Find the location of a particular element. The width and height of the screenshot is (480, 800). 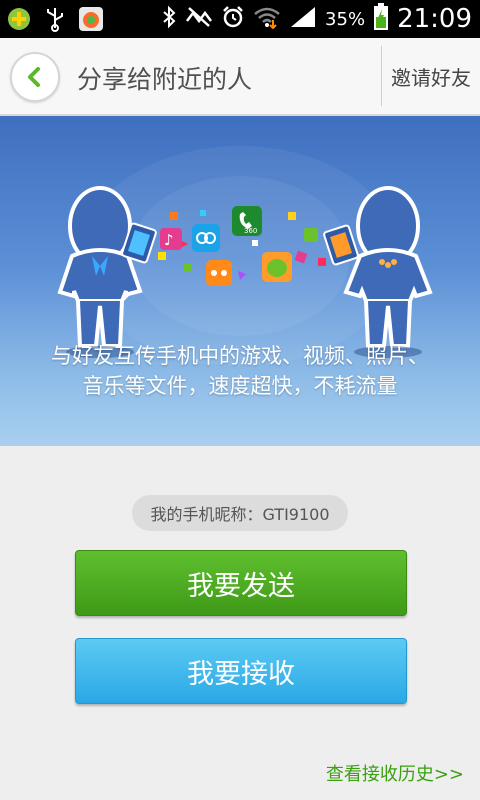

status-bar: 35% 21:09 is located at coordinates (240, 19).